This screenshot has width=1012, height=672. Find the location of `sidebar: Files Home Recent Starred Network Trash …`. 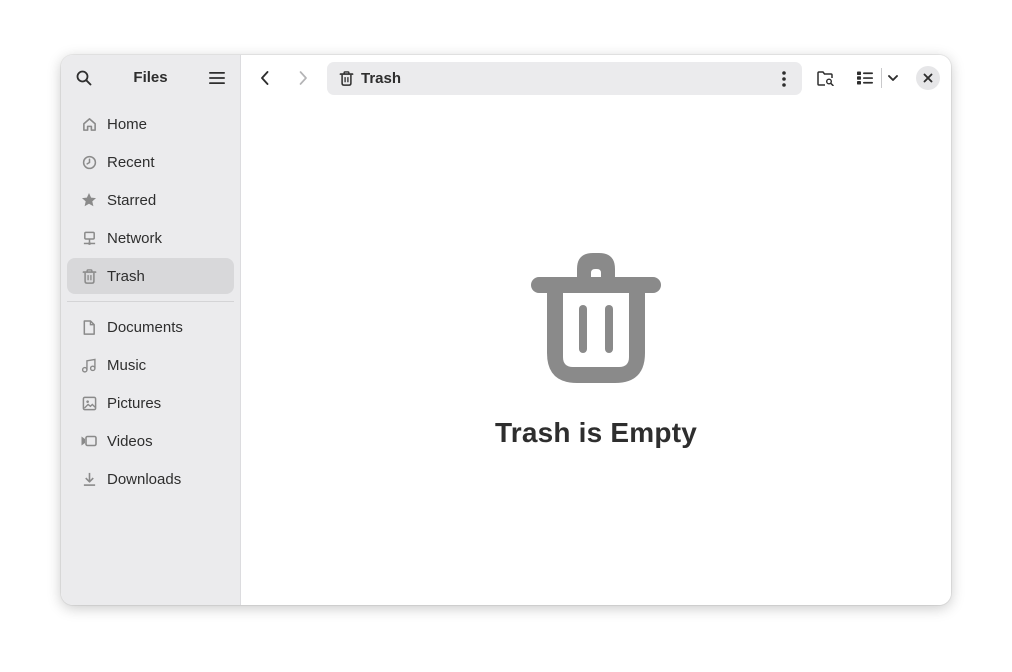

sidebar: Files Home Recent Starred Network Trash … is located at coordinates (151, 330).